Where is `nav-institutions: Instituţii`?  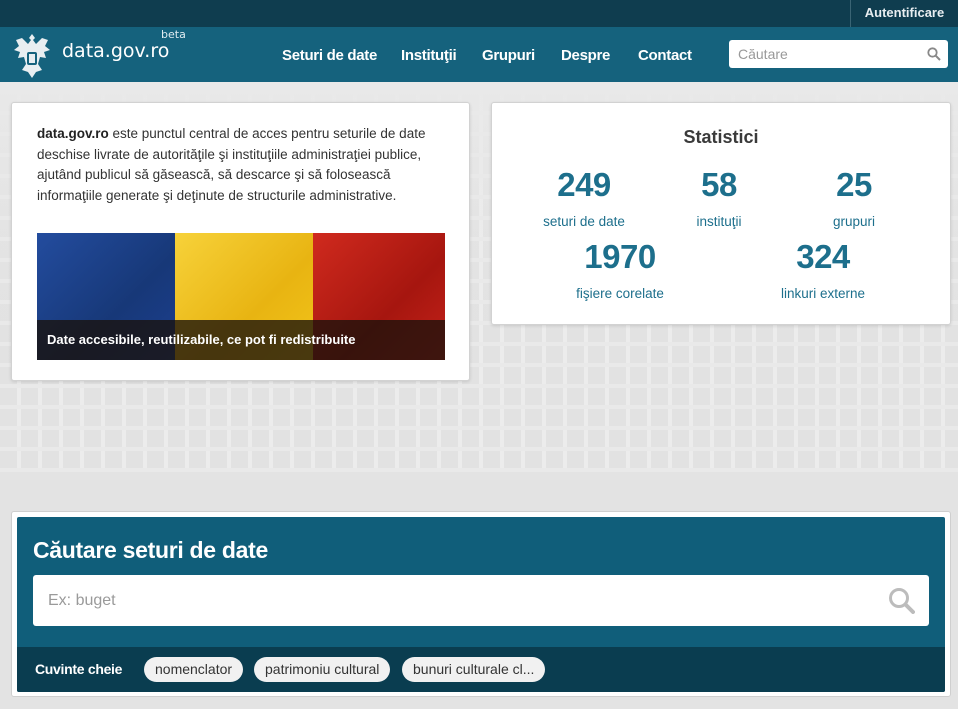
nav-institutions: Instituţii is located at coordinates (429, 55).